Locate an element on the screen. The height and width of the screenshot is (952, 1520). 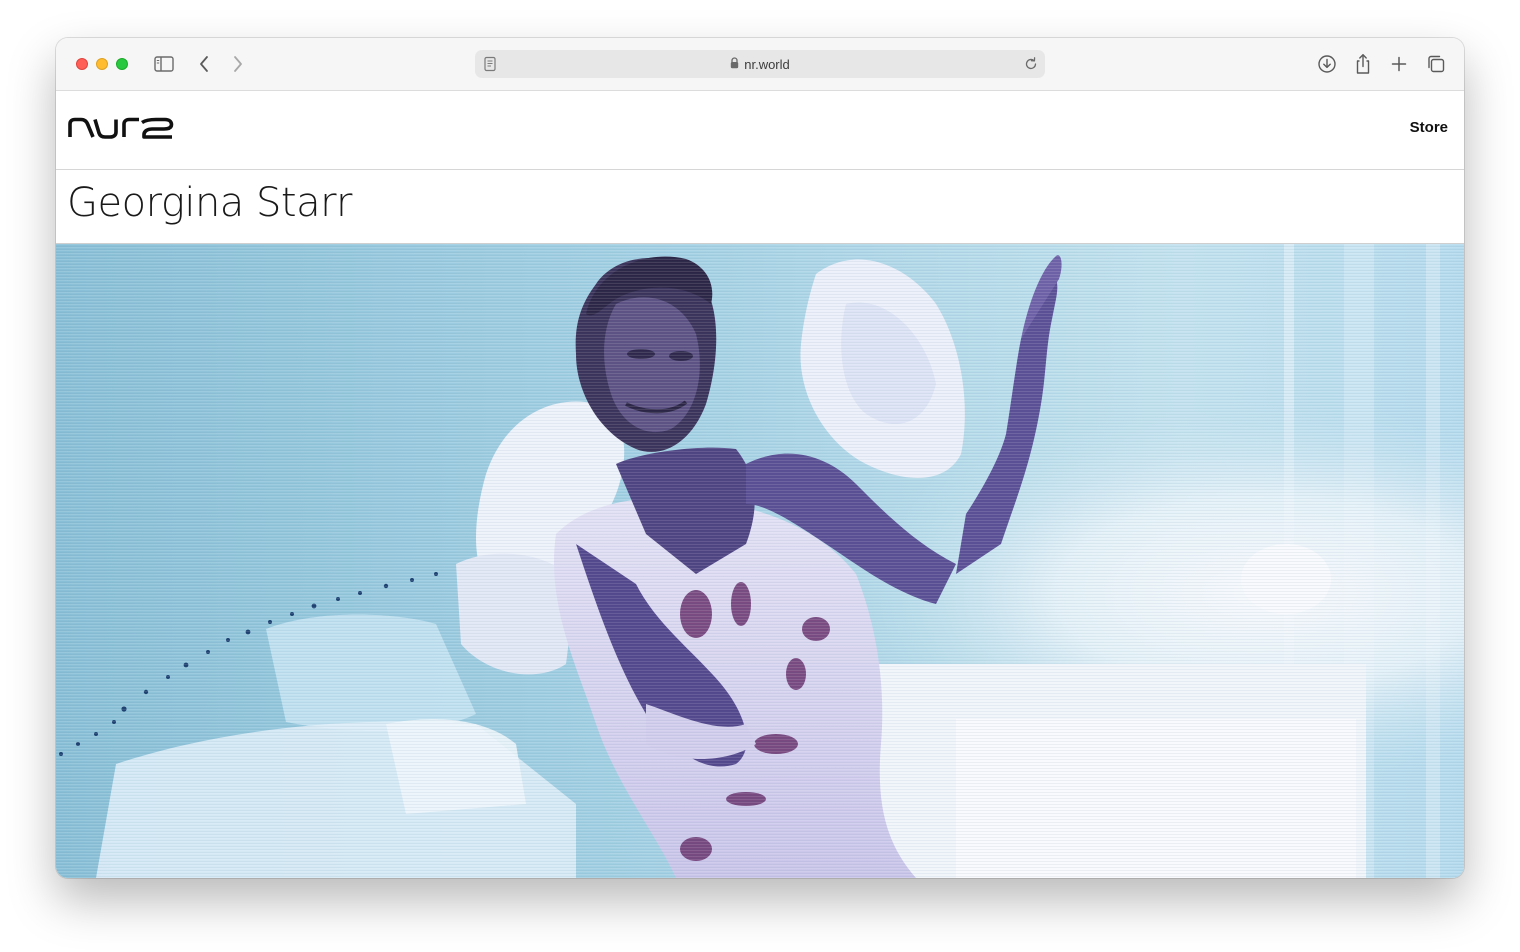
reload-icon is located at coordinates (1031, 64).